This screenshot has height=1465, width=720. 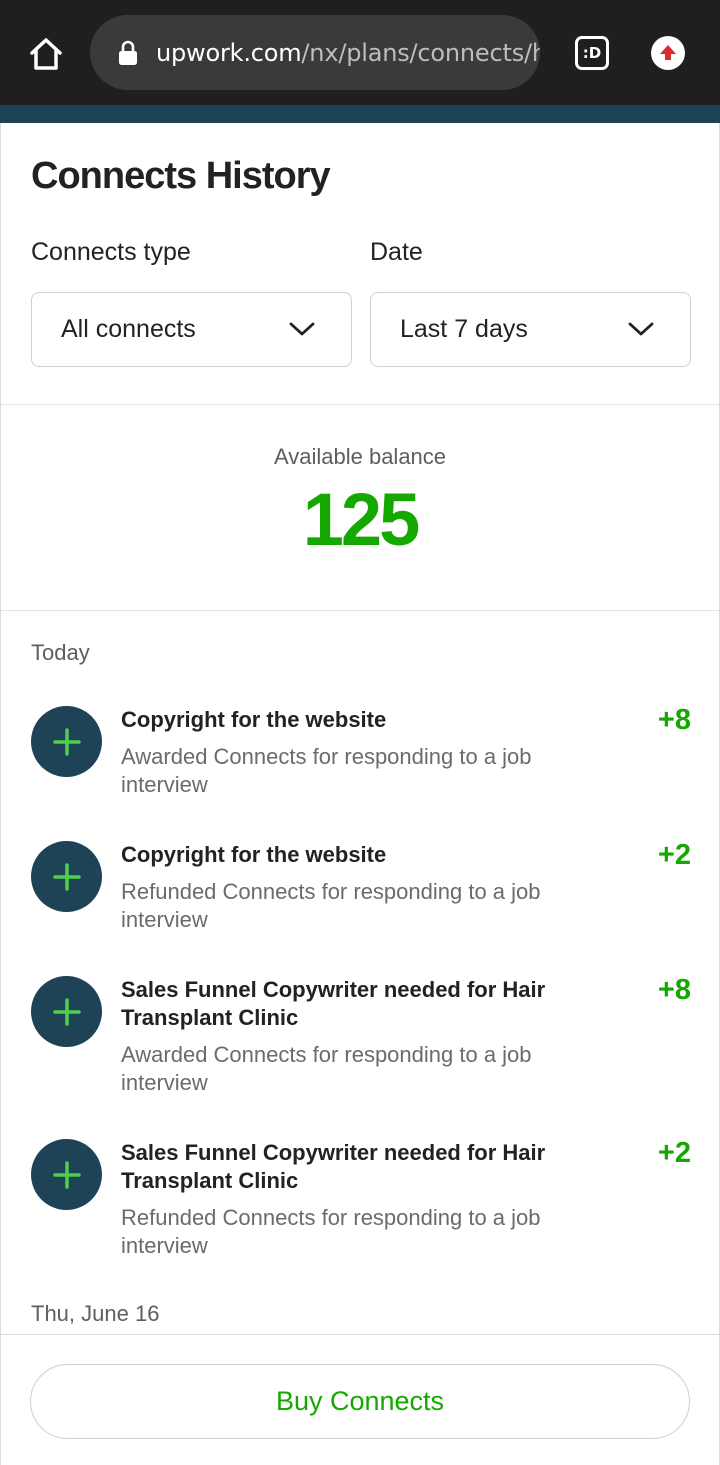 What do you see at coordinates (464, 329) in the screenshot?
I see `date-value: Last 7 days` at bounding box center [464, 329].